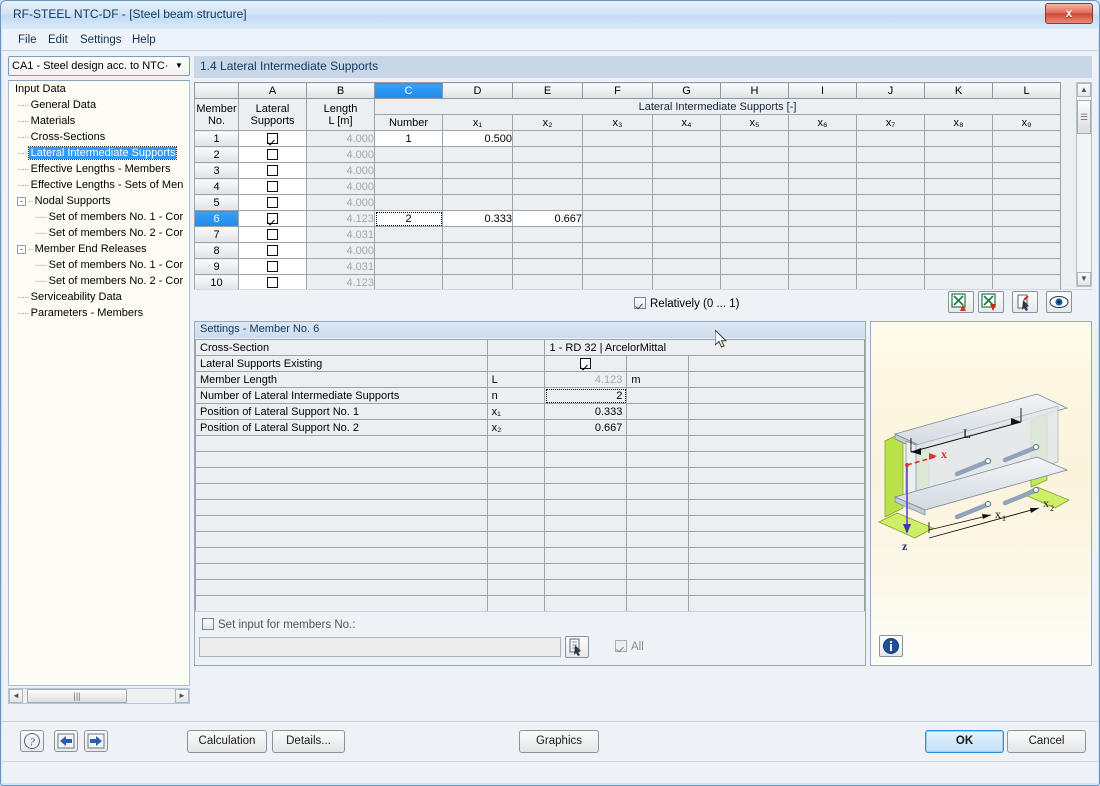  Describe the element at coordinates (754, 90) in the screenshot. I see `column-header-H: H` at that location.